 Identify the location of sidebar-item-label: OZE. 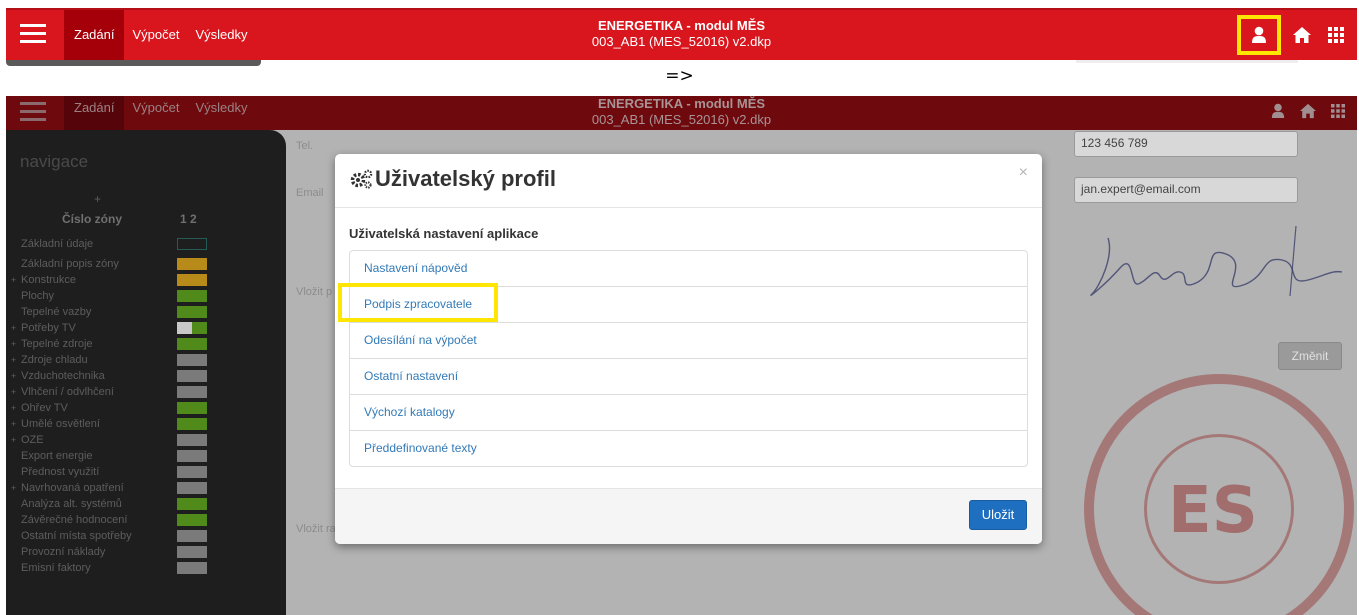
(32, 440).